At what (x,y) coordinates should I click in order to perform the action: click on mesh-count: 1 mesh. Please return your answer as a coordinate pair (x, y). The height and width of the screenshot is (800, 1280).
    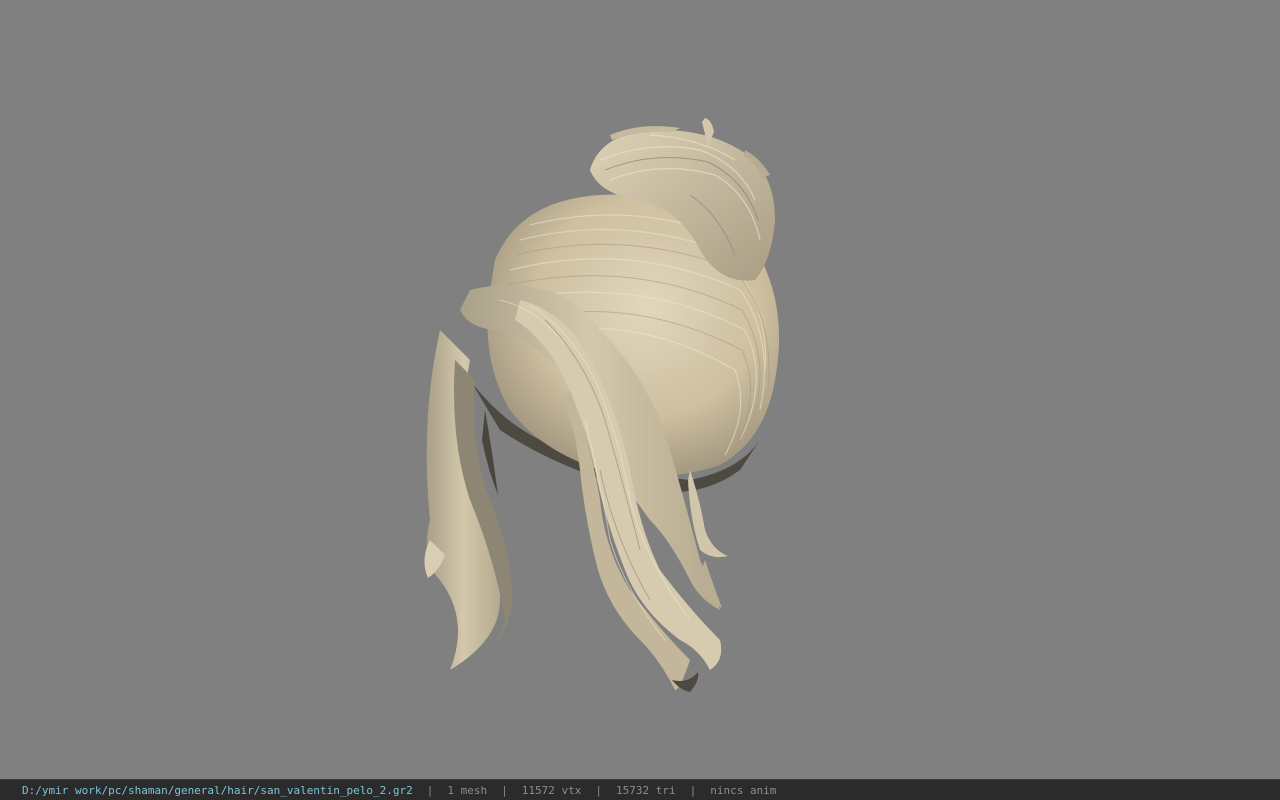
    Looking at the image, I should click on (467, 790).